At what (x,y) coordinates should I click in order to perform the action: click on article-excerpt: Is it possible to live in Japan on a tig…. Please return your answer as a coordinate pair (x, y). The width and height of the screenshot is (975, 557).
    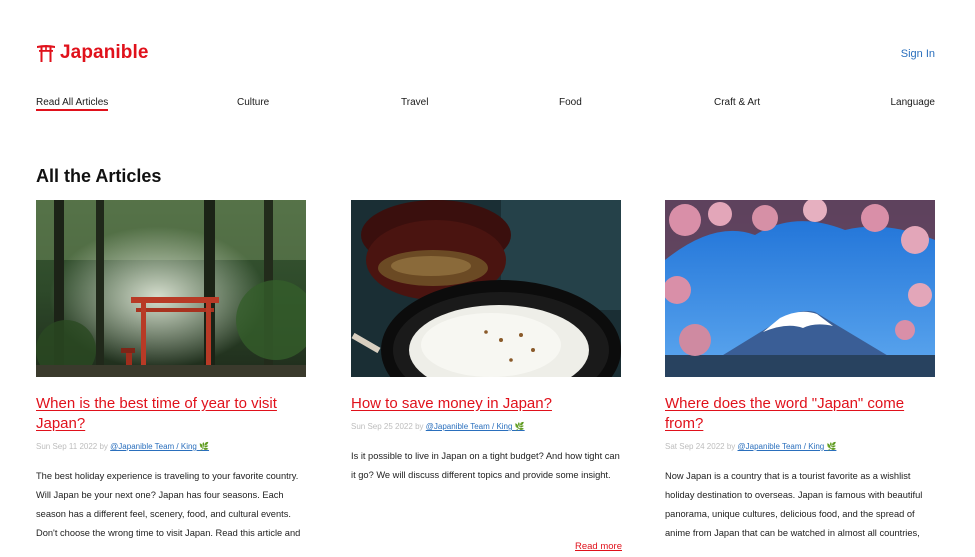
    Looking at the image, I should click on (485, 465).